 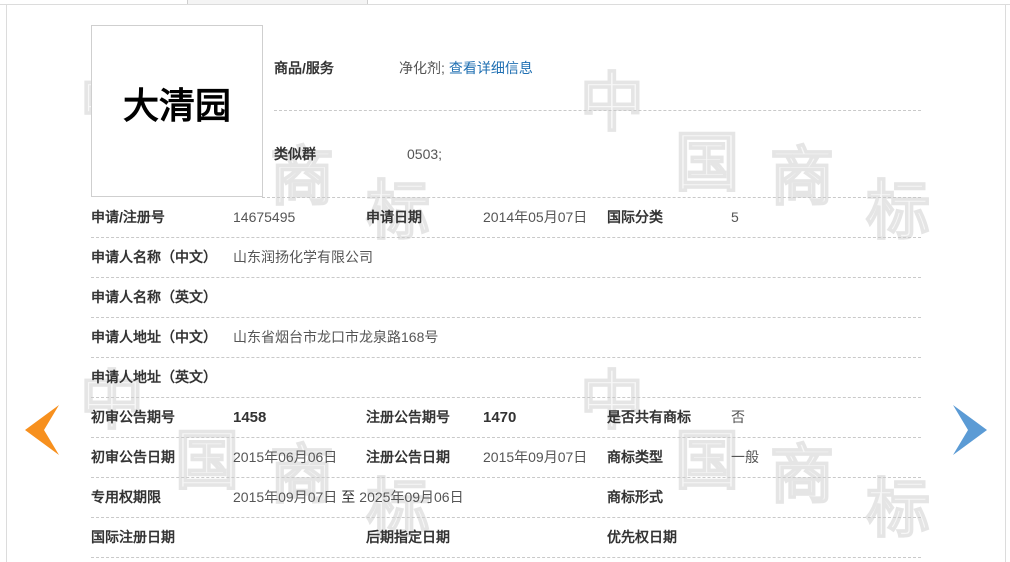 What do you see at coordinates (635, 497) in the screenshot?
I see `mark-form-label: 商标形式` at bounding box center [635, 497].